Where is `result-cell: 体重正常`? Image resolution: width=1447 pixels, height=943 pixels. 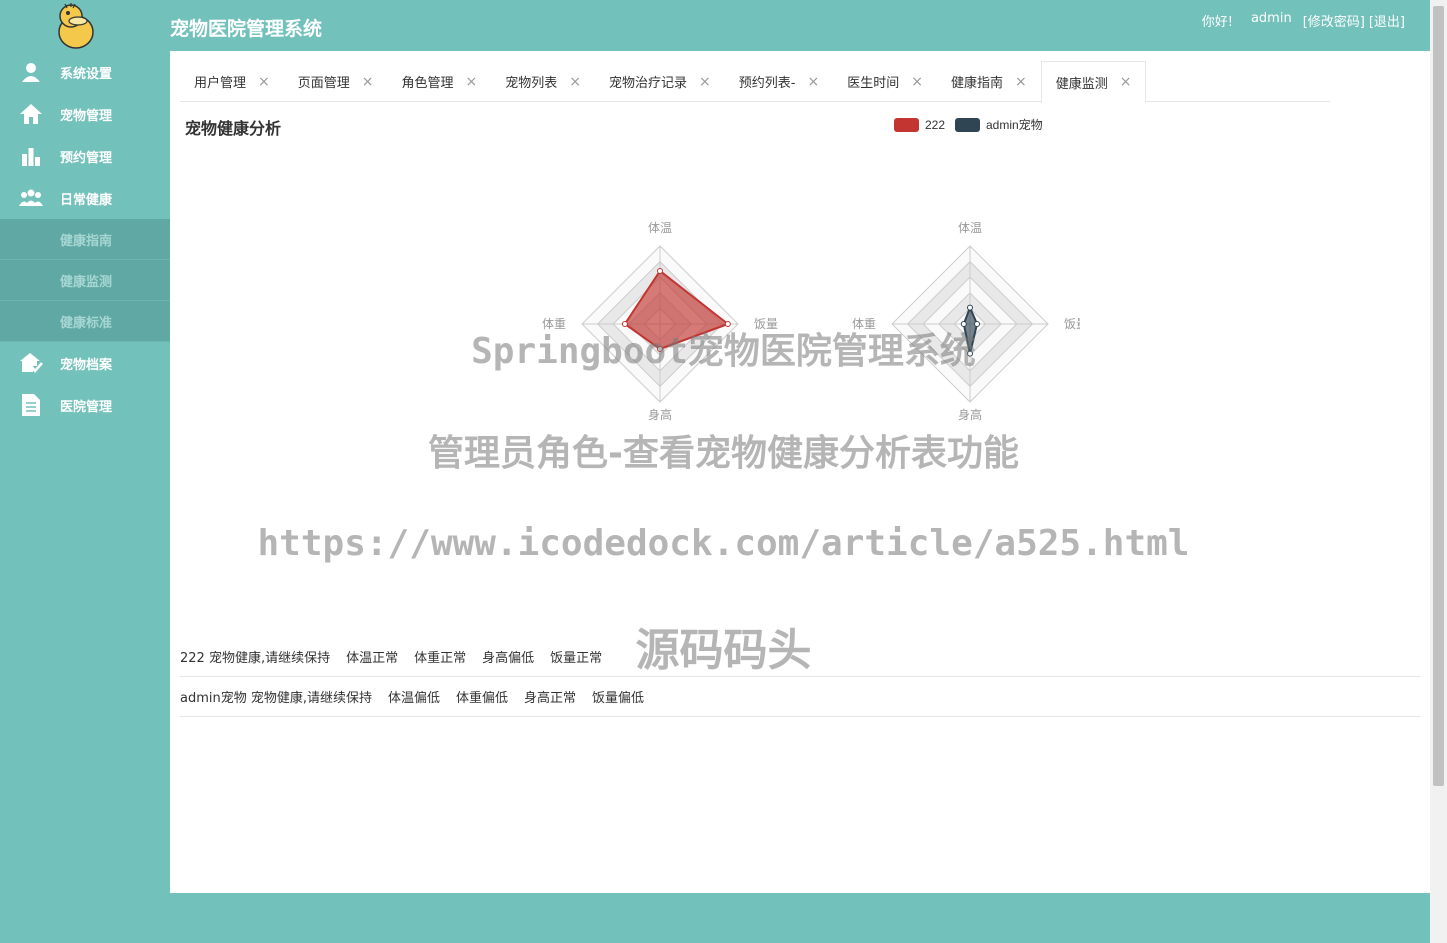 result-cell: 体重正常 is located at coordinates (440, 658).